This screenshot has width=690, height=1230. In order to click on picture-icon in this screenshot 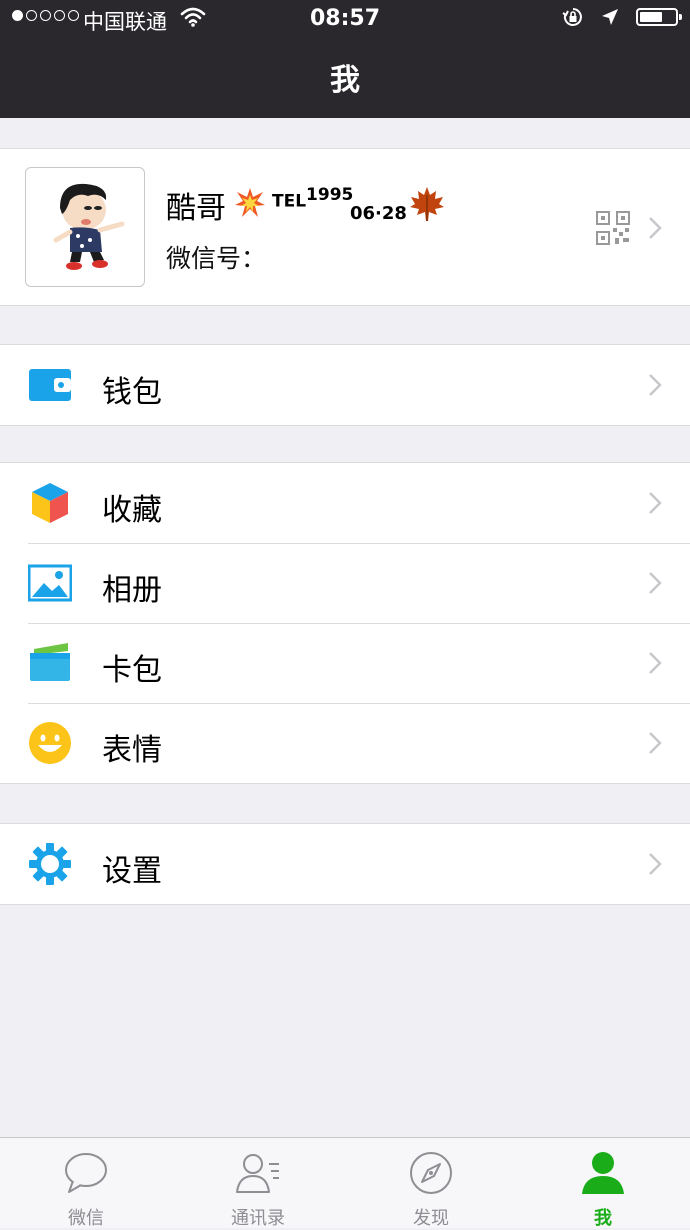, I will do `click(50, 583)`.